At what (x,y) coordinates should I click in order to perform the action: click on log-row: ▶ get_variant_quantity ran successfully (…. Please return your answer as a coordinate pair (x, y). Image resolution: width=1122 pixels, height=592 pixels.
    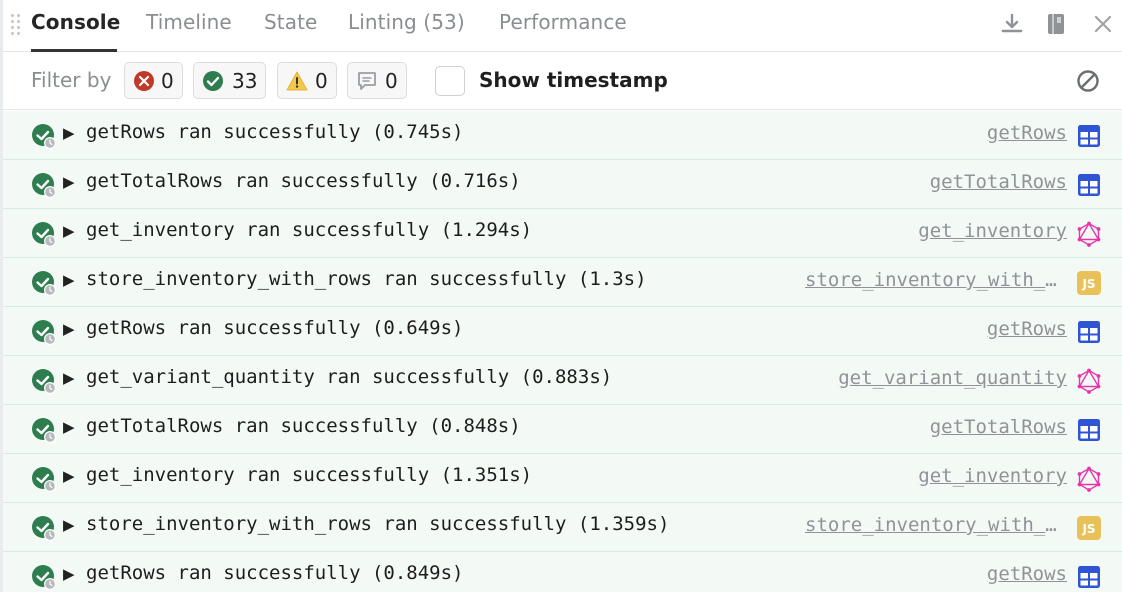
    Looking at the image, I should click on (562, 380).